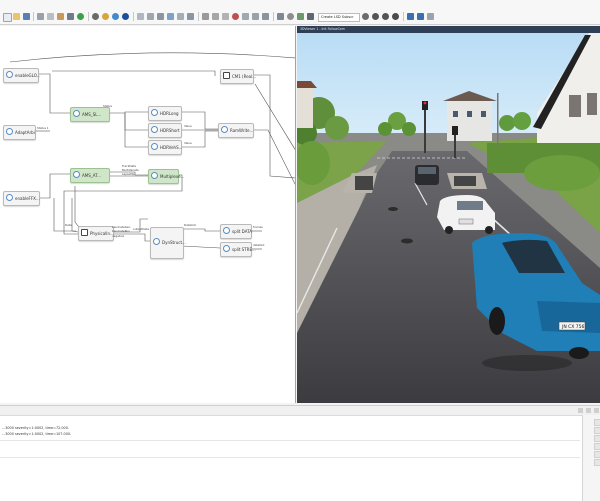  I want to click on settings-button, so click(597, 462).